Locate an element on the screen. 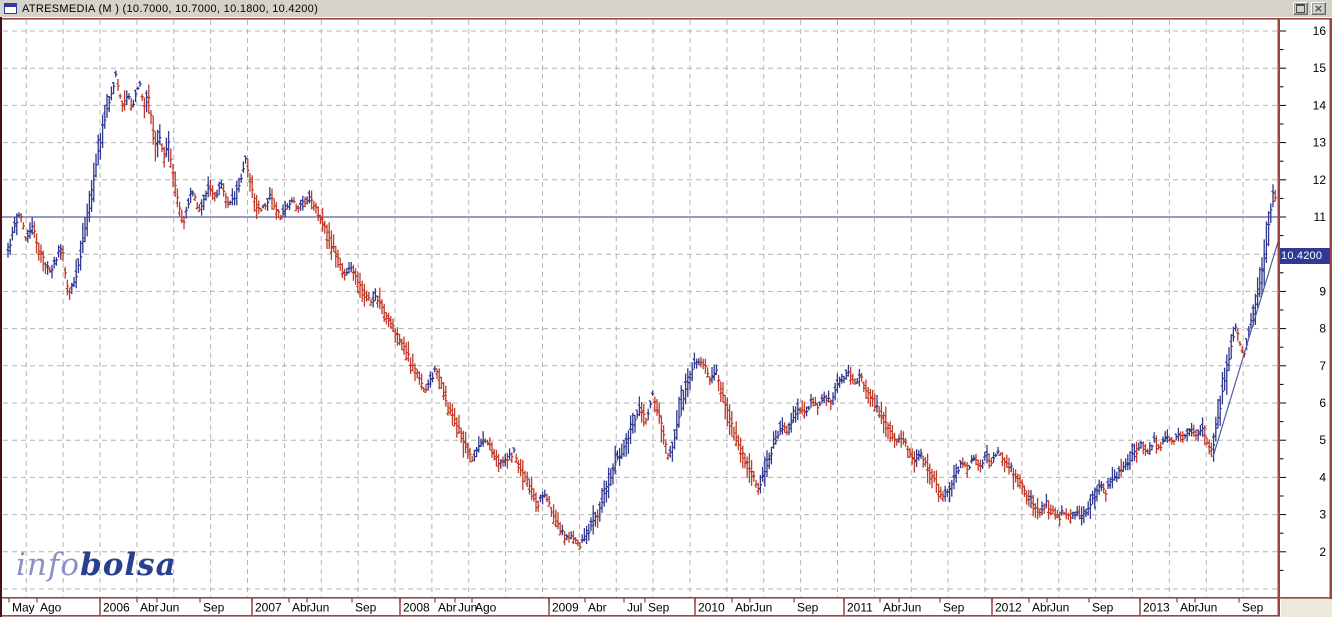 The height and width of the screenshot is (617, 1332). price-axis-label: 15 is located at coordinates (1320, 68).